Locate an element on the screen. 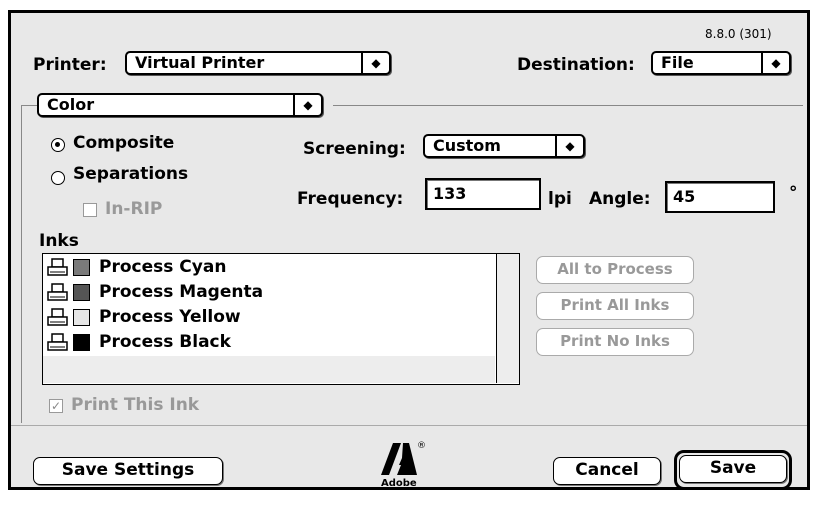  frequency-label: Frequency: is located at coordinates (350, 199).